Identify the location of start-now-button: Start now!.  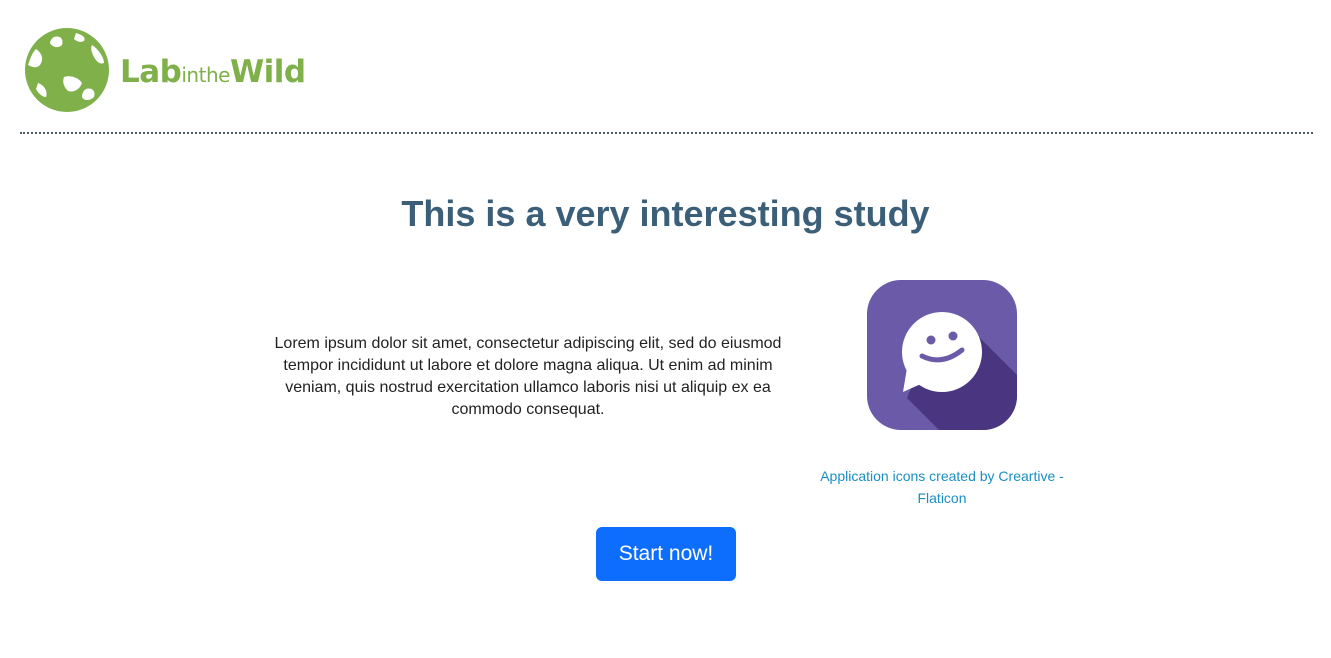
(666, 554).